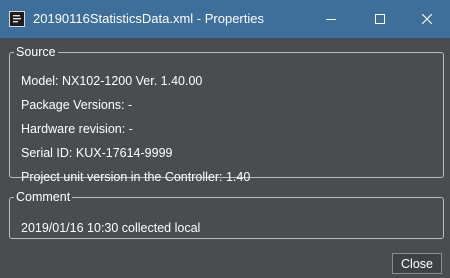 The image size is (450, 278). What do you see at coordinates (36, 52) in the screenshot?
I see `source-legend: Source` at bounding box center [36, 52].